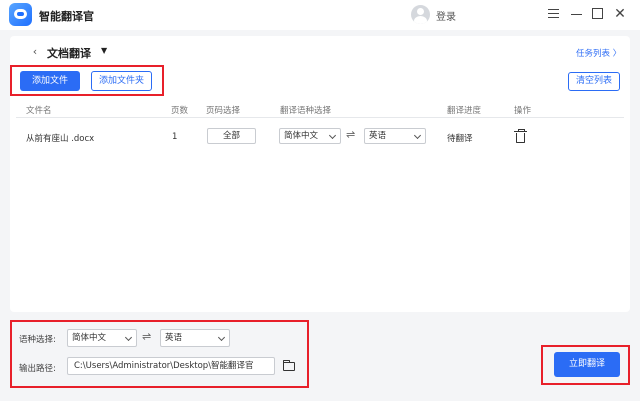  What do you see at coordinates (39, 111) in the screenshot?
I see `header-file-name: 文件名` at bounding box center [39, 111].